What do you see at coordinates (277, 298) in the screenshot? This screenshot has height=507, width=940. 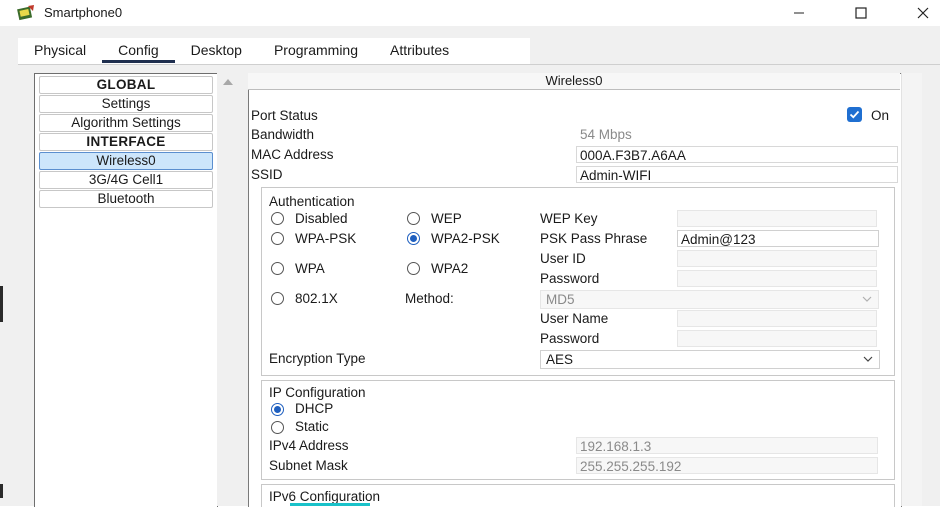 I see `auth-8021x-radio` at bounding box center [277, 298].